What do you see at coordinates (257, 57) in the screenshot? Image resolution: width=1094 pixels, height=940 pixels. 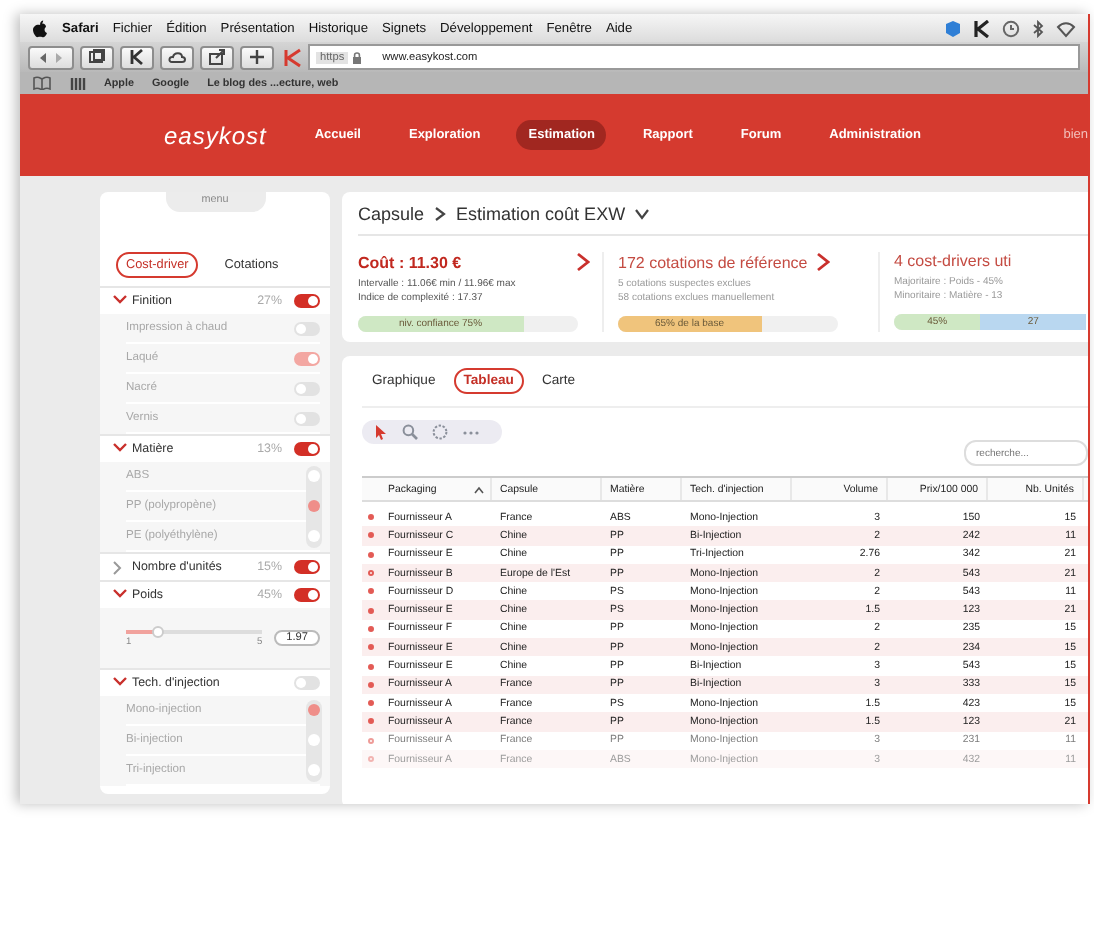 I see `plus-icon` at bounding box center [257, 57].